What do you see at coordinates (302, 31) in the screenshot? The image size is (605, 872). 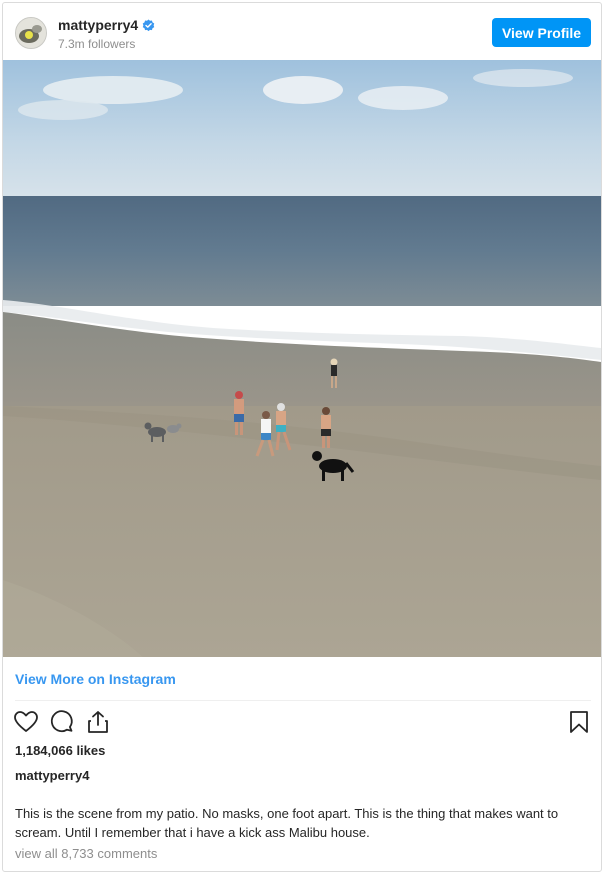 I see `post-header: mattyperry4 7.3m followers View Profile` at bounding box center [302, 31].